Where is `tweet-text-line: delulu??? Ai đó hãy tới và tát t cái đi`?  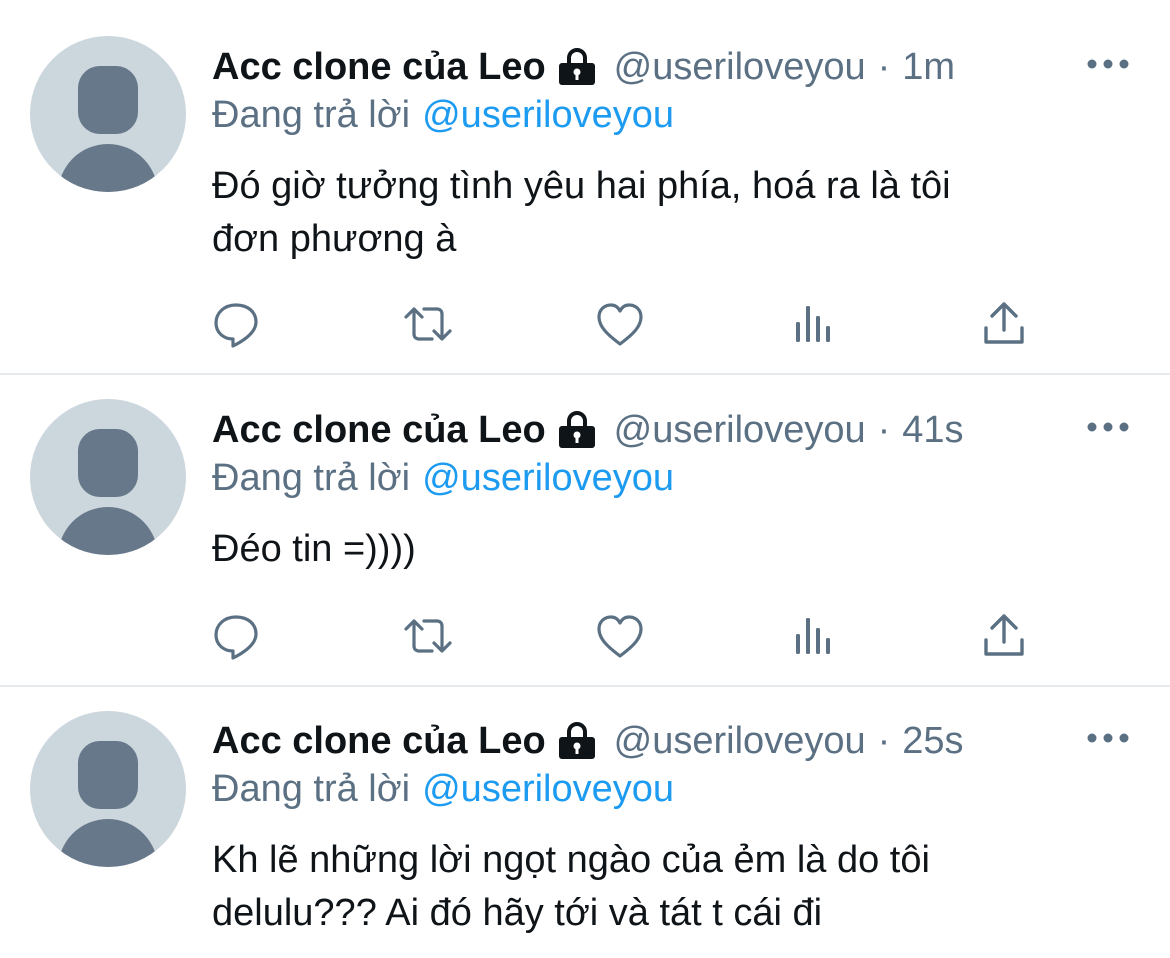
tweet-text-line: delulu??? Ai đó hãy tới và tát t cái đi is located at coordinates (517, 913).